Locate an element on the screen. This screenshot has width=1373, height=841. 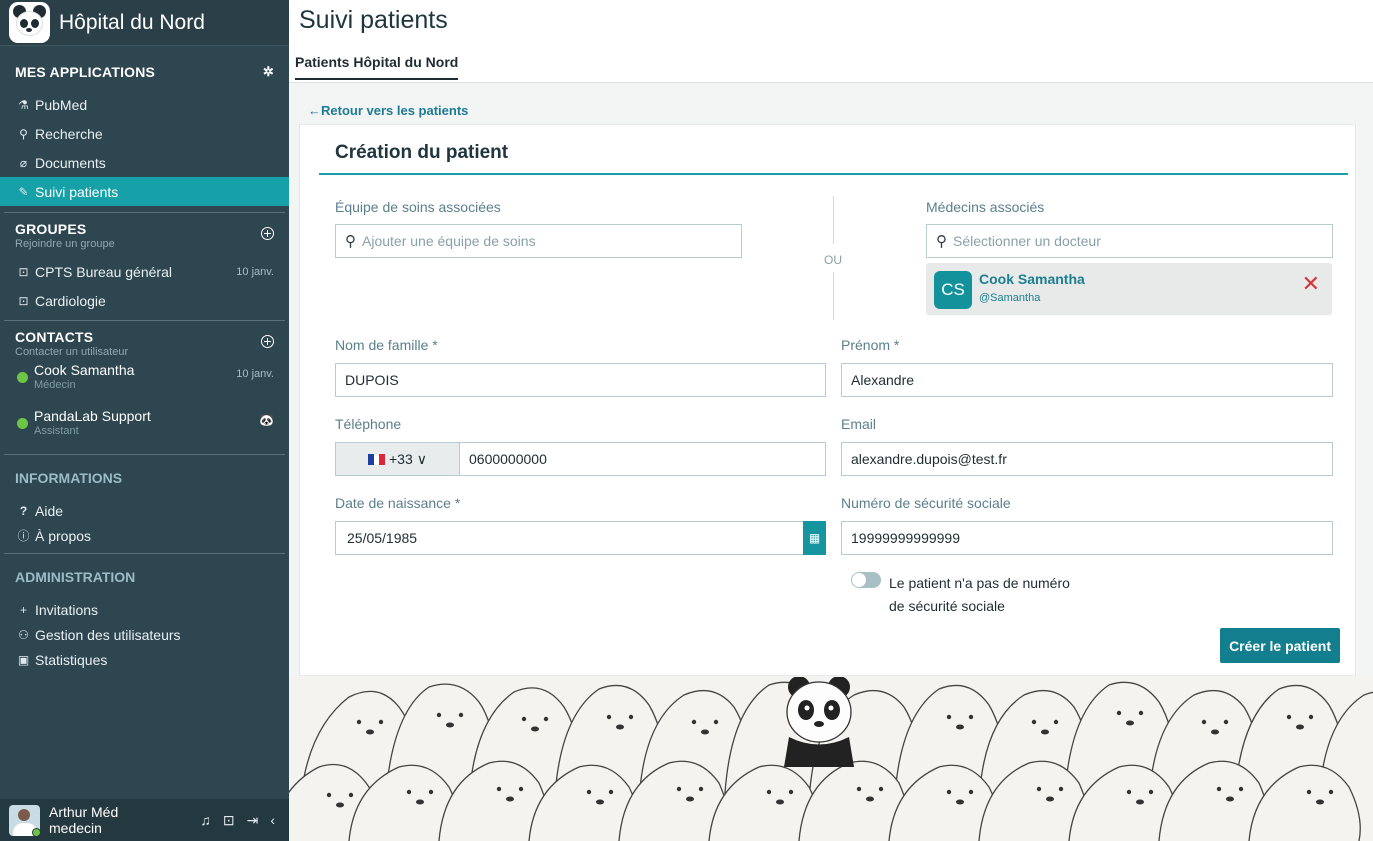
title-underline is located at coordinates (833, 174).